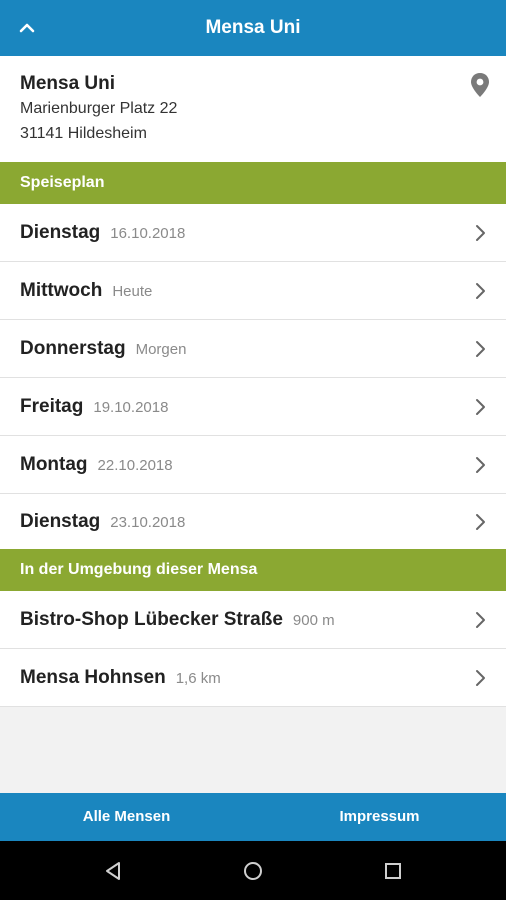 The height and width of the screenshot is (900, 506). Describe the element at coordinates (62, 182) in the screenshot. I see `section-heading: Speiseplan` at that location.